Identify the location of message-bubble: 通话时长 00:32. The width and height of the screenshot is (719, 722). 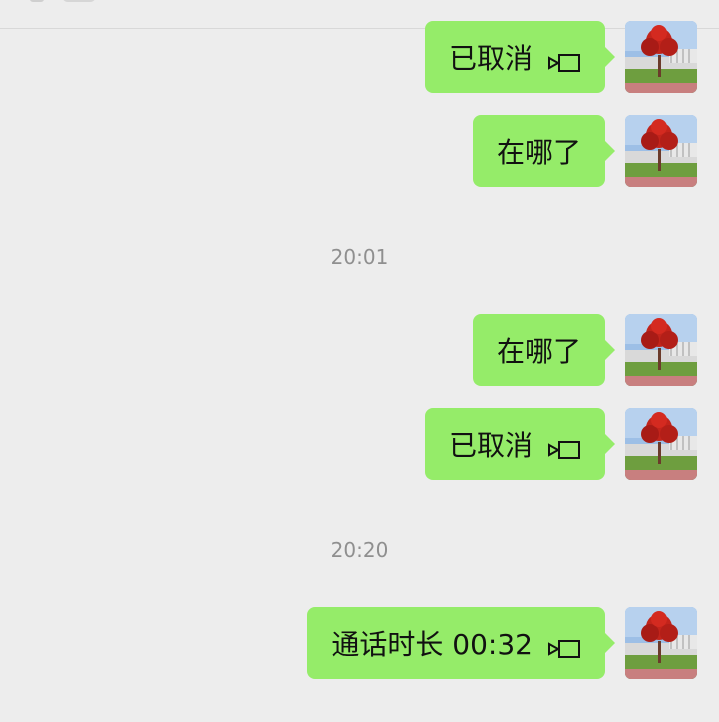
(461, 643).